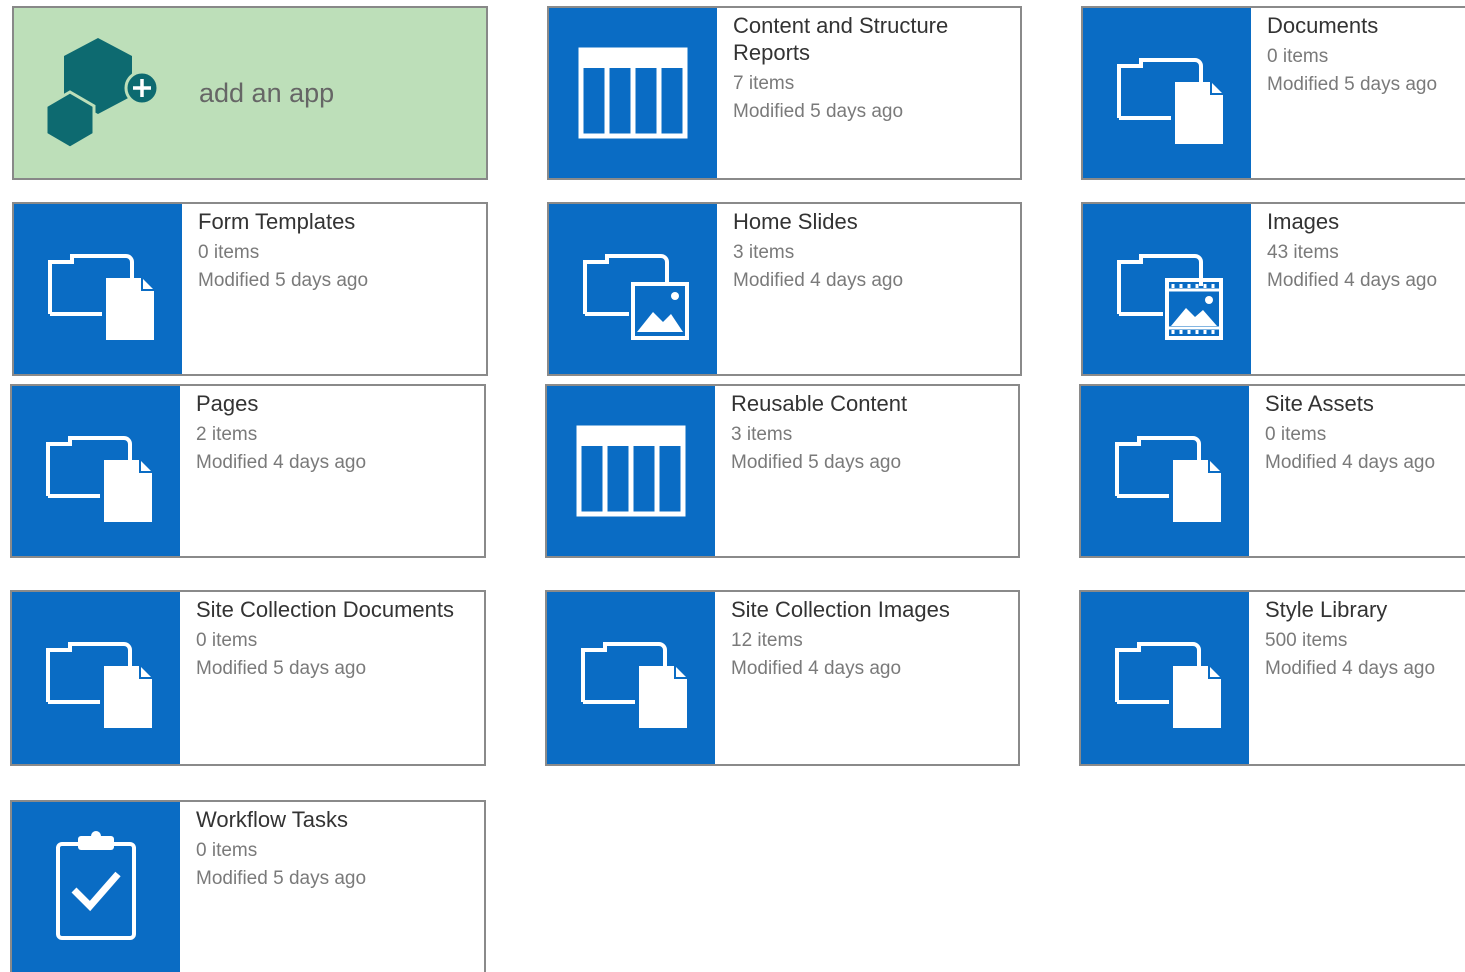  Describe the element at coordinates (1303, 252) in the screenshot. I see `item-count: 43 items` at that location.